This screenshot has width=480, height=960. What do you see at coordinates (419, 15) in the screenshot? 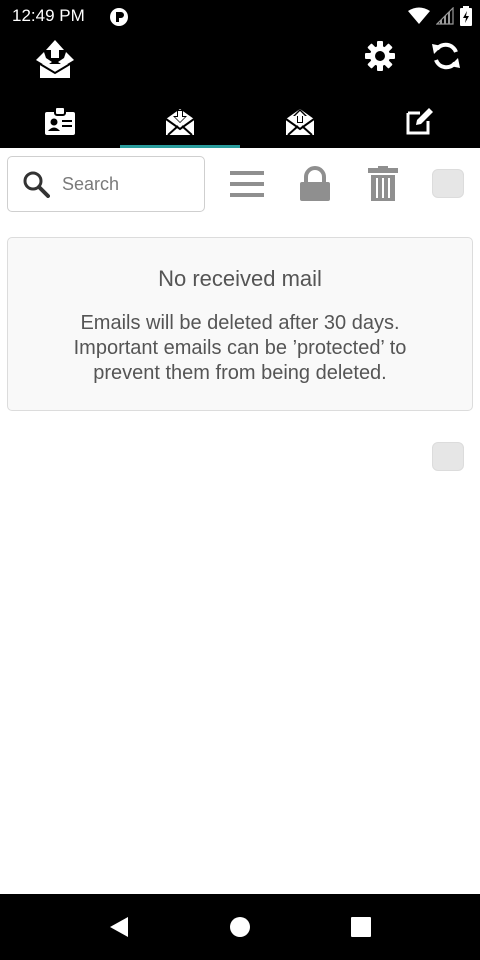
I see `wifi-icon` at bounding box center [419, 15].